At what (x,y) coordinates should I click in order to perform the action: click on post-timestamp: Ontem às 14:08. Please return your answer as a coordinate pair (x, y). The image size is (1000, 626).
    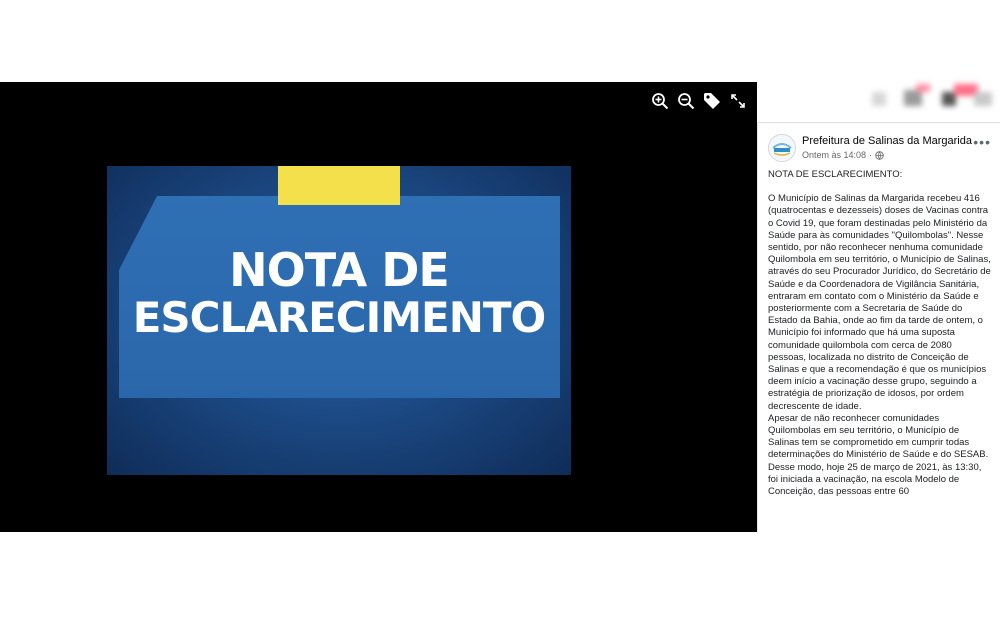
    Looking at the image, I should click on (834, 155).